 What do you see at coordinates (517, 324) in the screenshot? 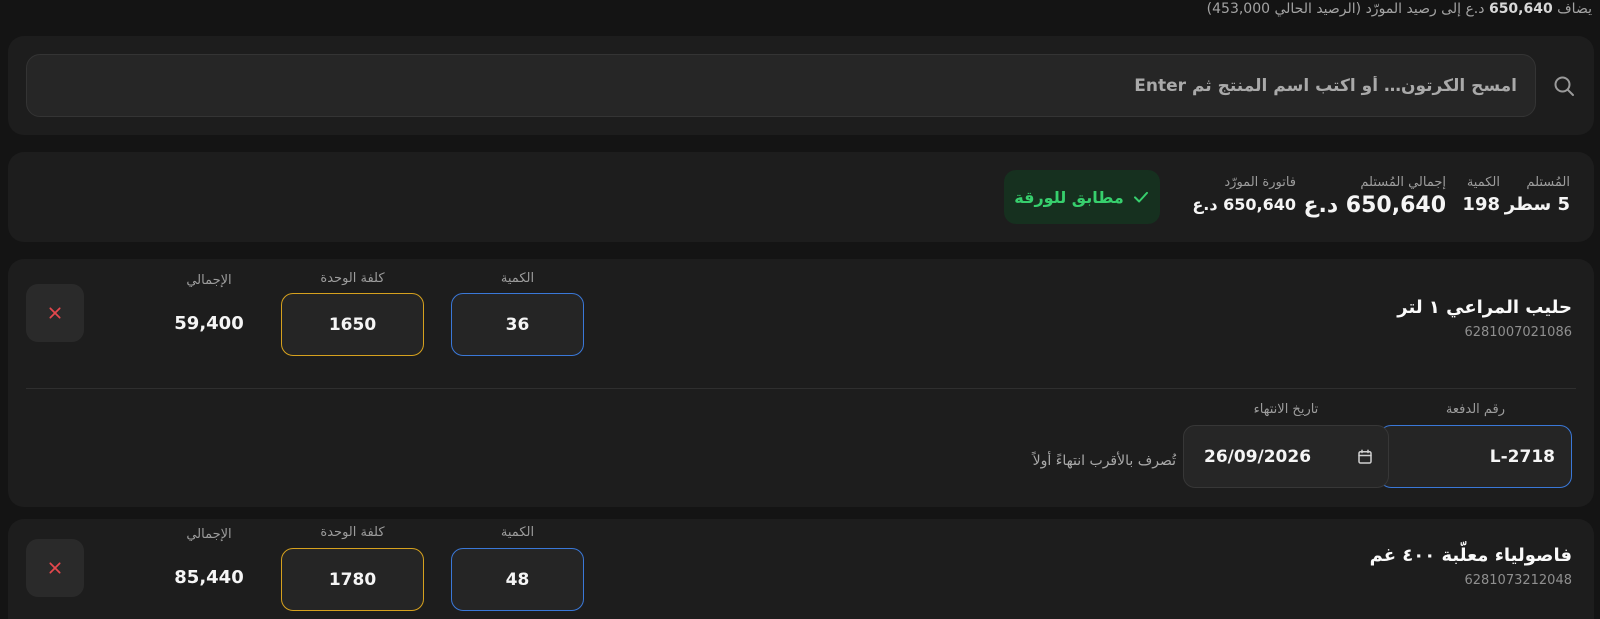
I see `qty-input: 36` at bounding box center [517, 324].